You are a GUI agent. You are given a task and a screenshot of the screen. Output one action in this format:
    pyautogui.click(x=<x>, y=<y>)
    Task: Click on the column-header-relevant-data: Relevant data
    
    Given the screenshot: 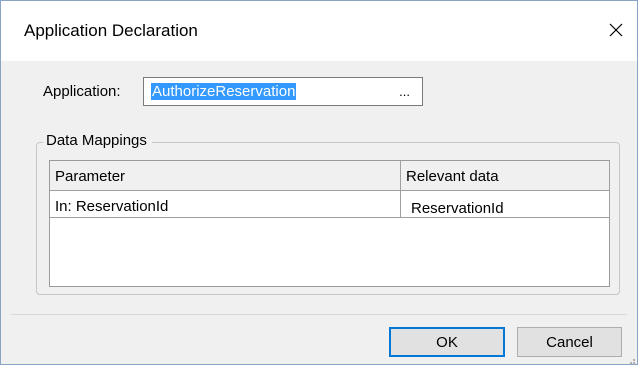 What is the action you would take?
    pyautogui.click(x=452, y=176)
    